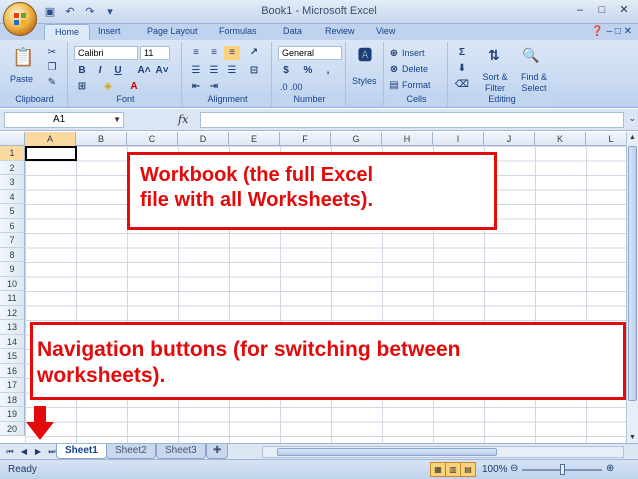 This screenshot has height=479, width=638. Describe the element at coordinates (305, 139) in the screenshot. I see `column-header: F` at that location.